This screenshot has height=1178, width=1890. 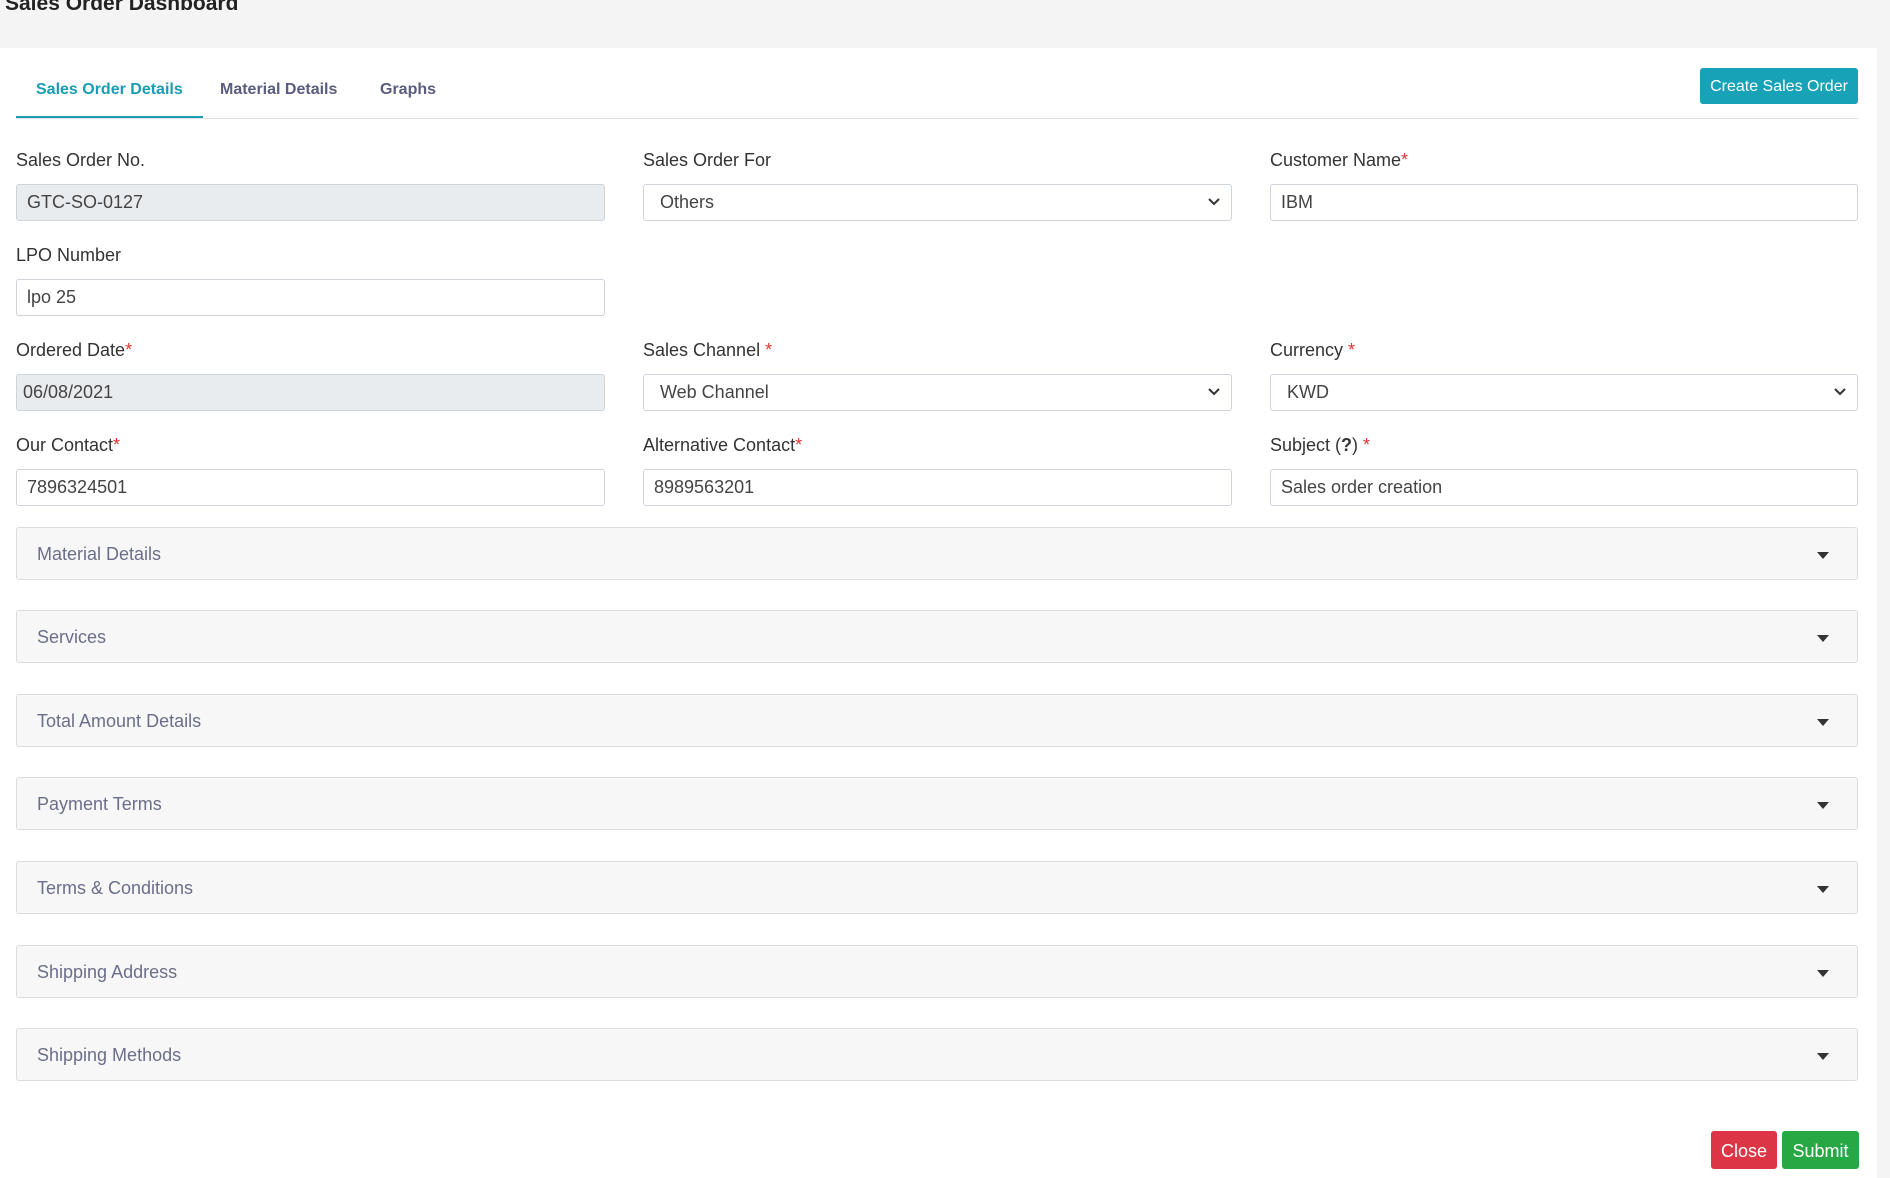 What do you see at coordinates (81, 160) in the screenshot?
I see `sales-order-no-label: Sales Order No.` at bounding box center [81, 160].